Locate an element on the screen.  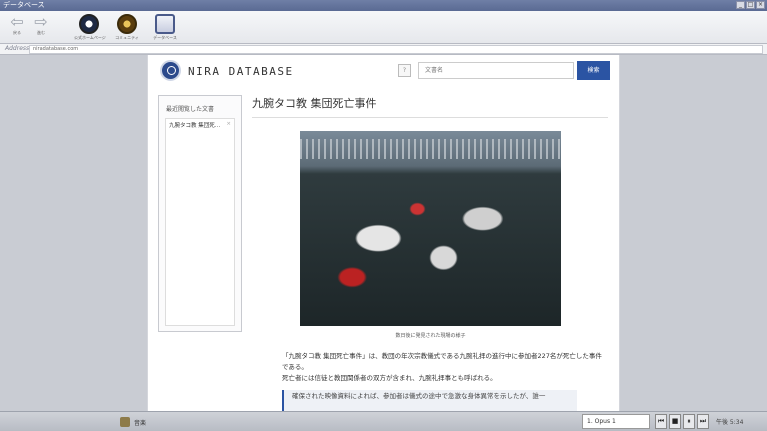
recent-documents-panel: 最近閲覧した文書 九腕タコ教 集団死… × is located at coordinates (200, 213).